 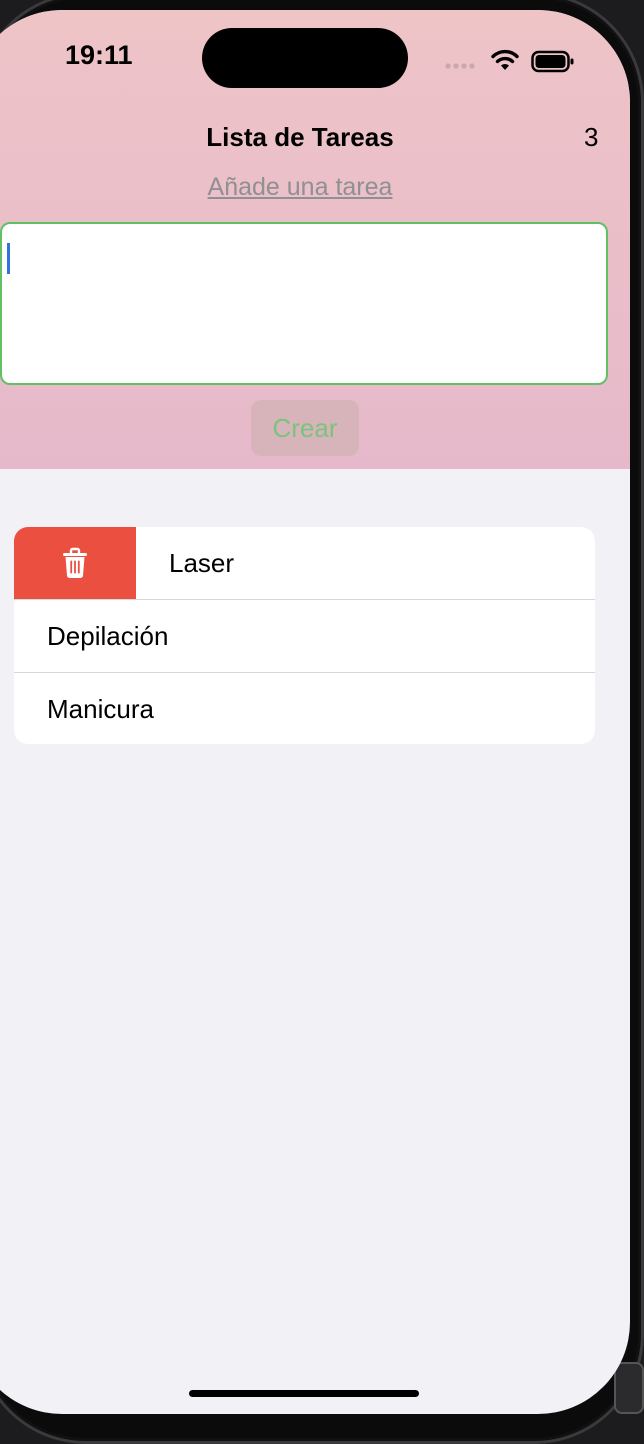 What do you see at coordinates (460, 66) in the screenshot?
I see `signal-dots-icon` at bounding box center [460, 66].